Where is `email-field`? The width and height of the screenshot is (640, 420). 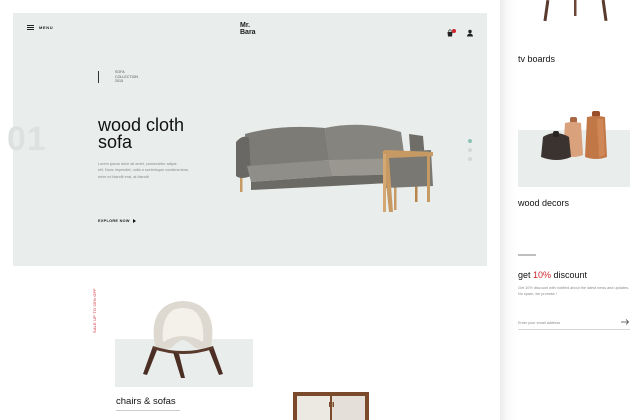 email-field is located at coordinates (574, 323).